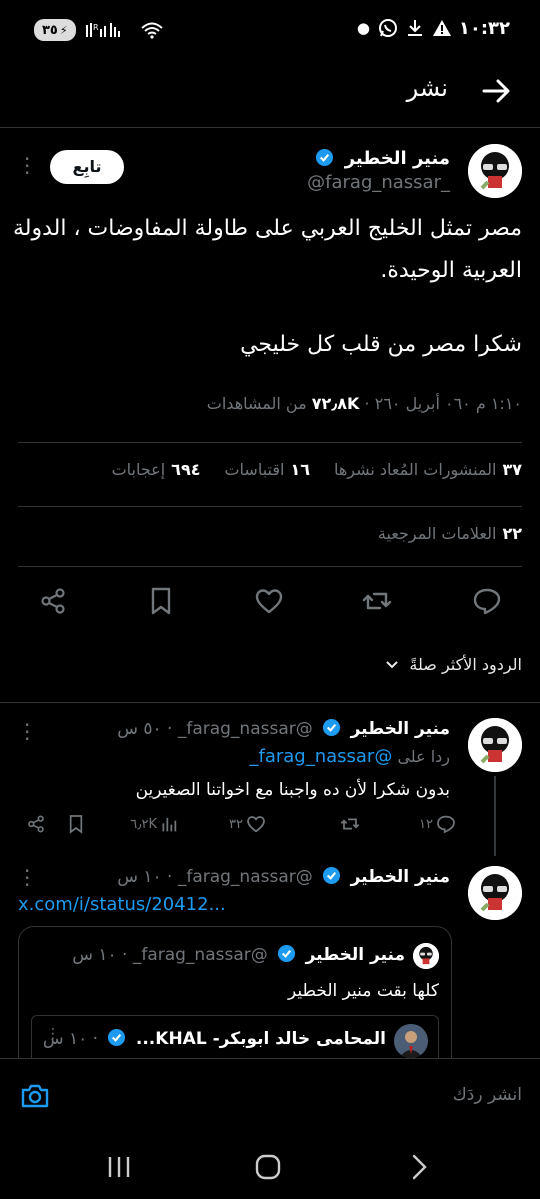  I want to click on reply-header: منير الخطير @farag_nassar_ · ١٠ س, so click(283, 876).